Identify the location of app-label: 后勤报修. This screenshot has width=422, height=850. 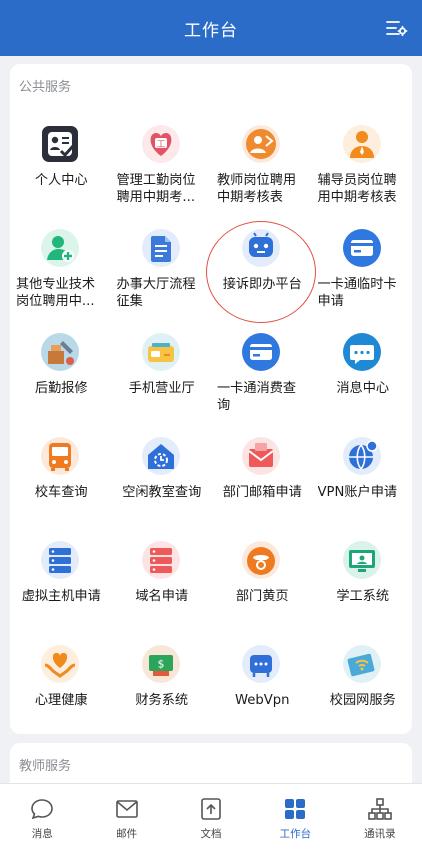
(61, 388).